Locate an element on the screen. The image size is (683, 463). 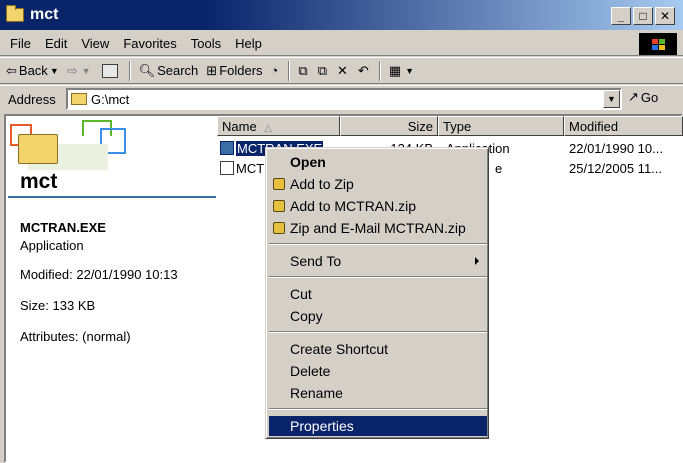
menu-item-properties: Properties is located at coordinates (378, 426).